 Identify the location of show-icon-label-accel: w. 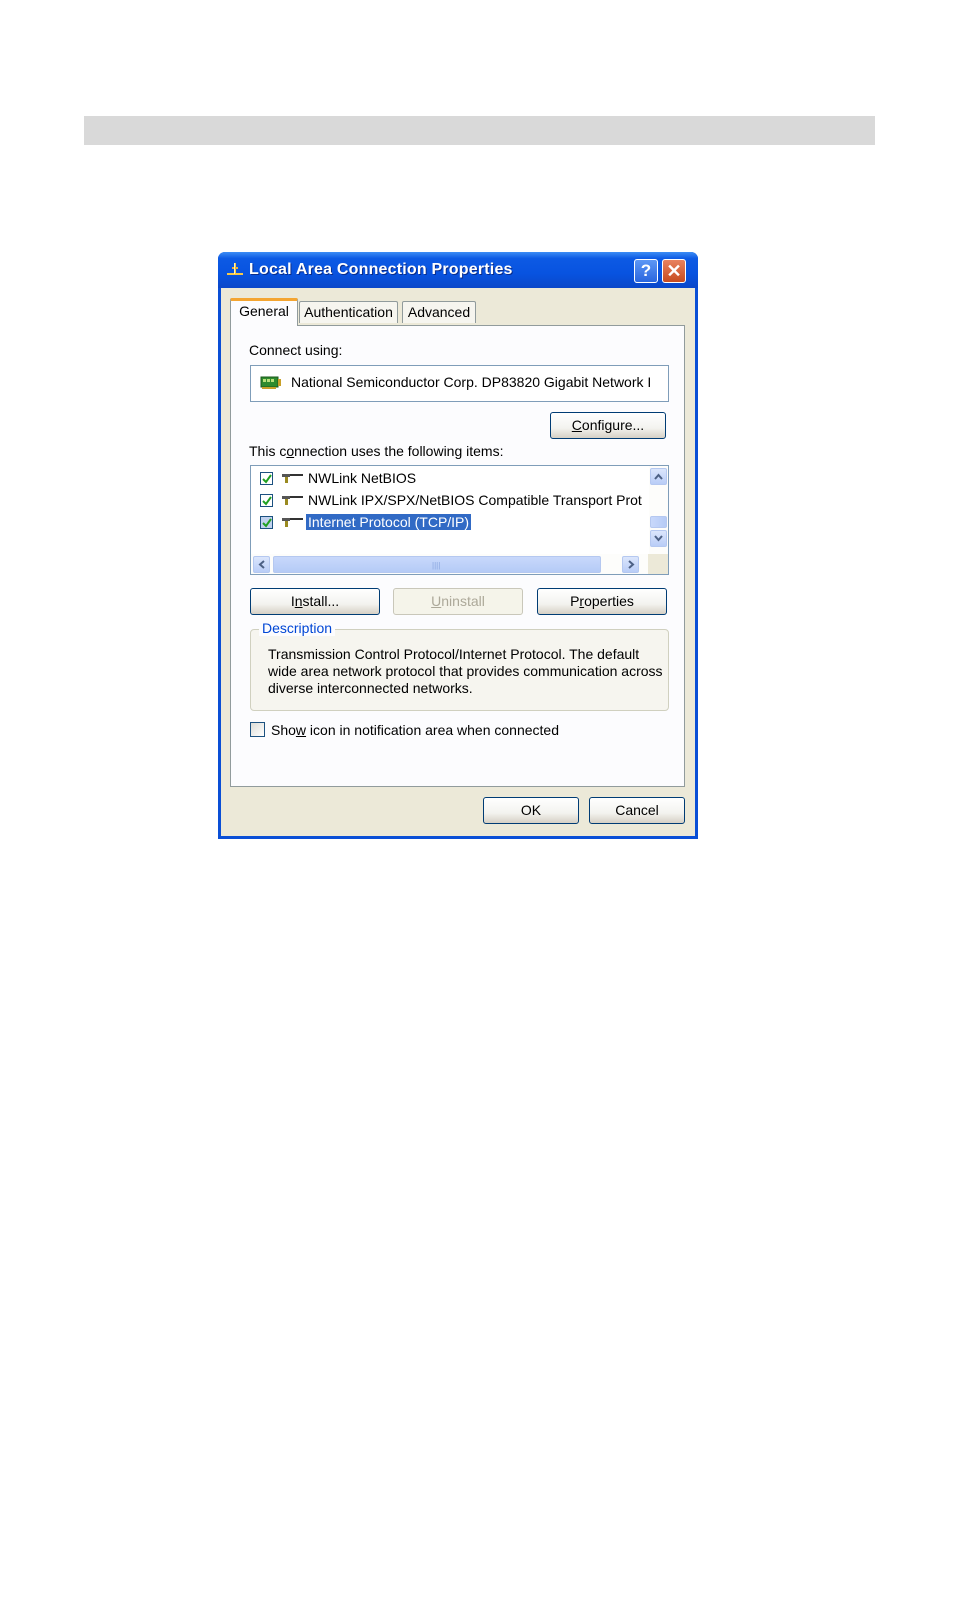
(301, 730).